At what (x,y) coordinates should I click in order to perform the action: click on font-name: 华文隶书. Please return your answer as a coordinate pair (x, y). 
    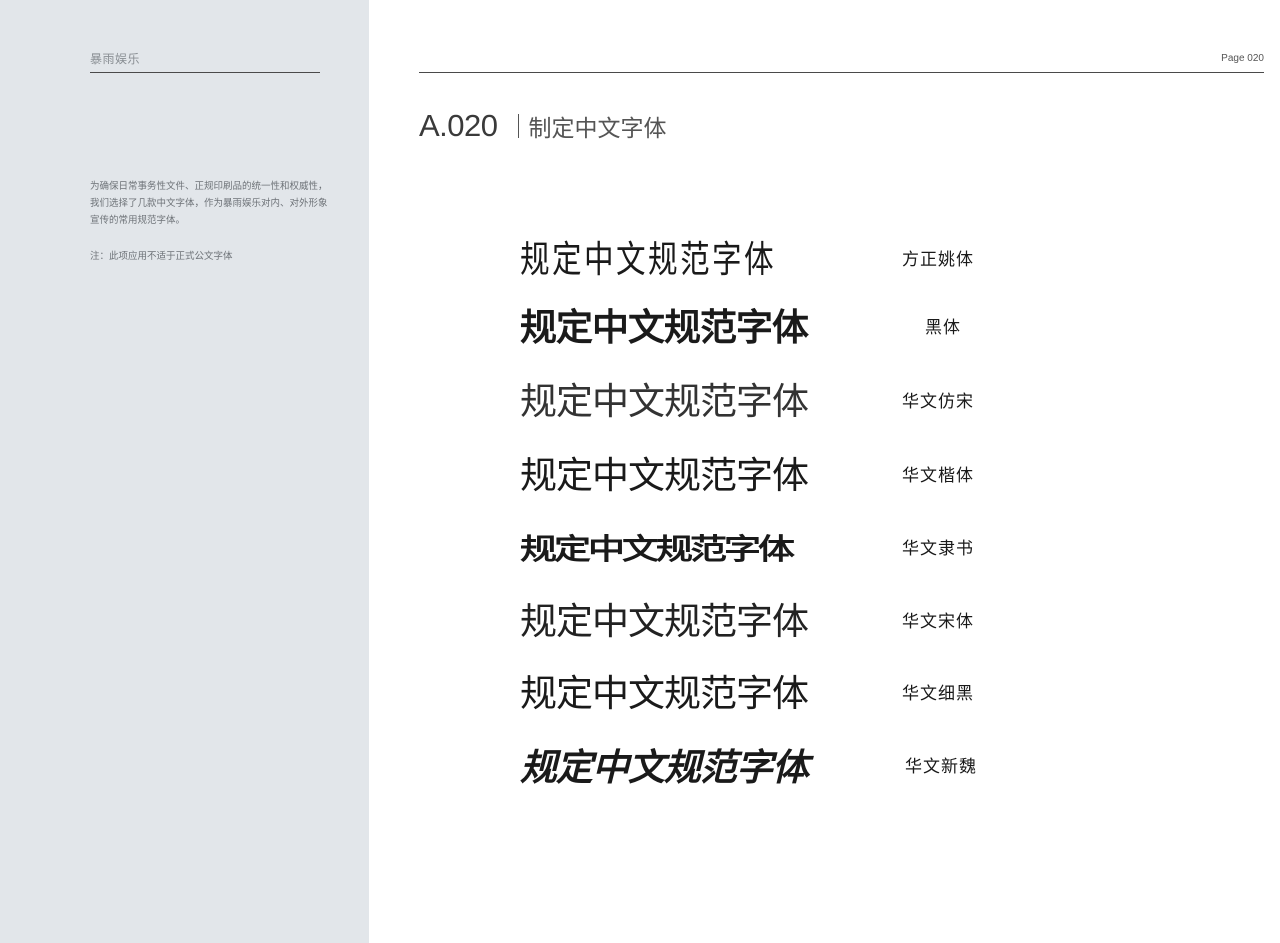
    Looking at the image, I should click on (938, 549).